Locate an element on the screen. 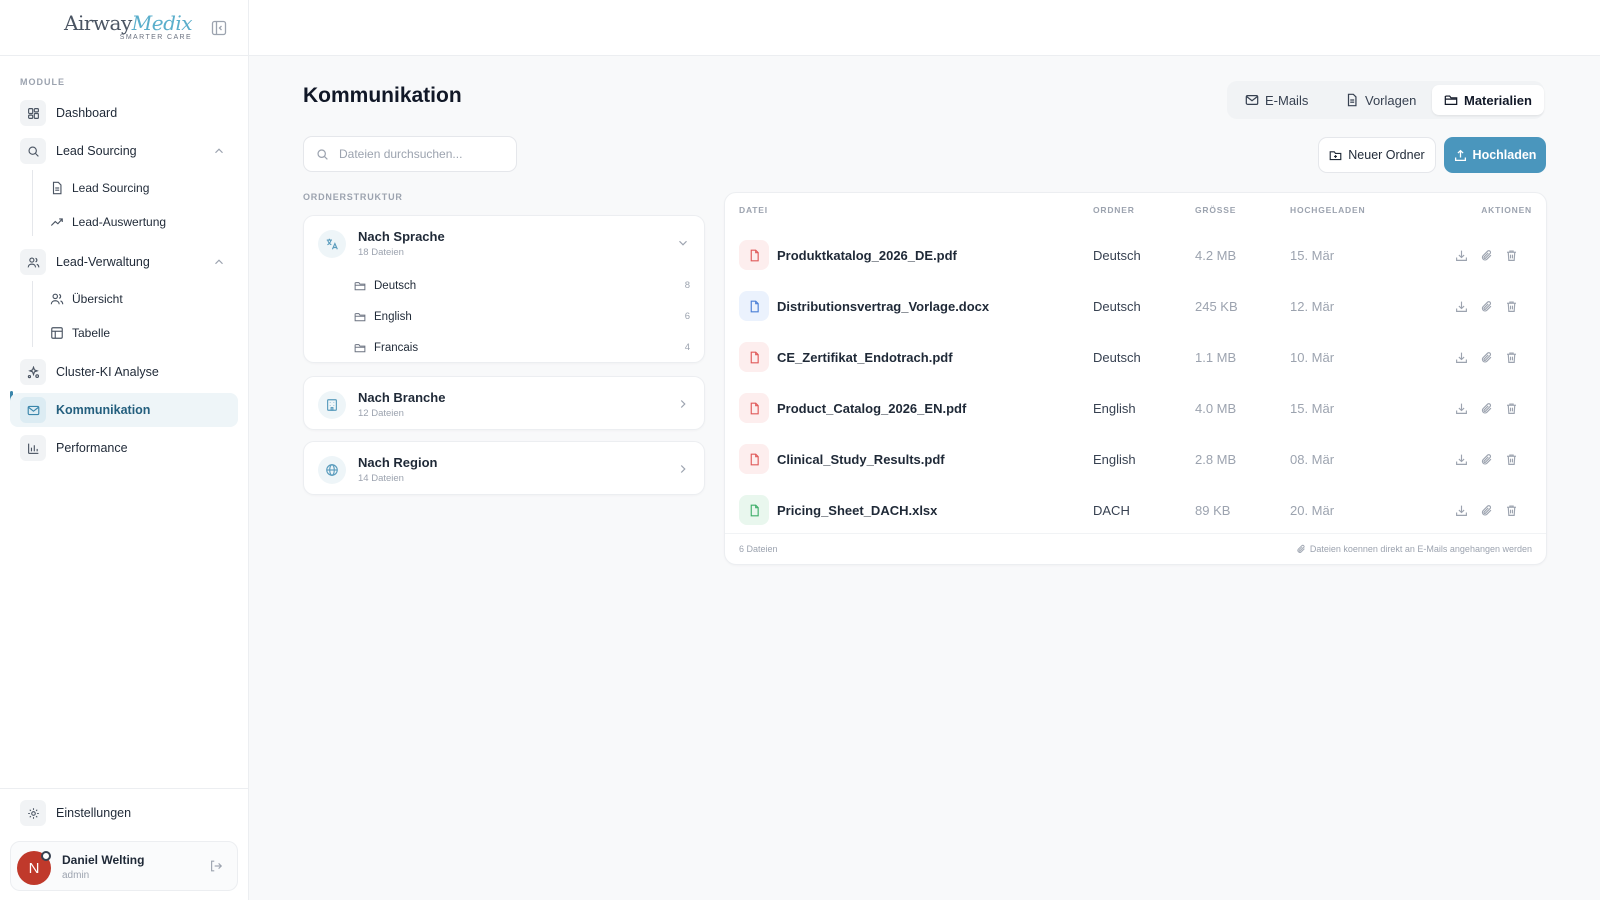 The height and width of the screenshot is (900, 1600). folder-group-header: Nach Region 14 Dateien is located at coordinates (504, 469).